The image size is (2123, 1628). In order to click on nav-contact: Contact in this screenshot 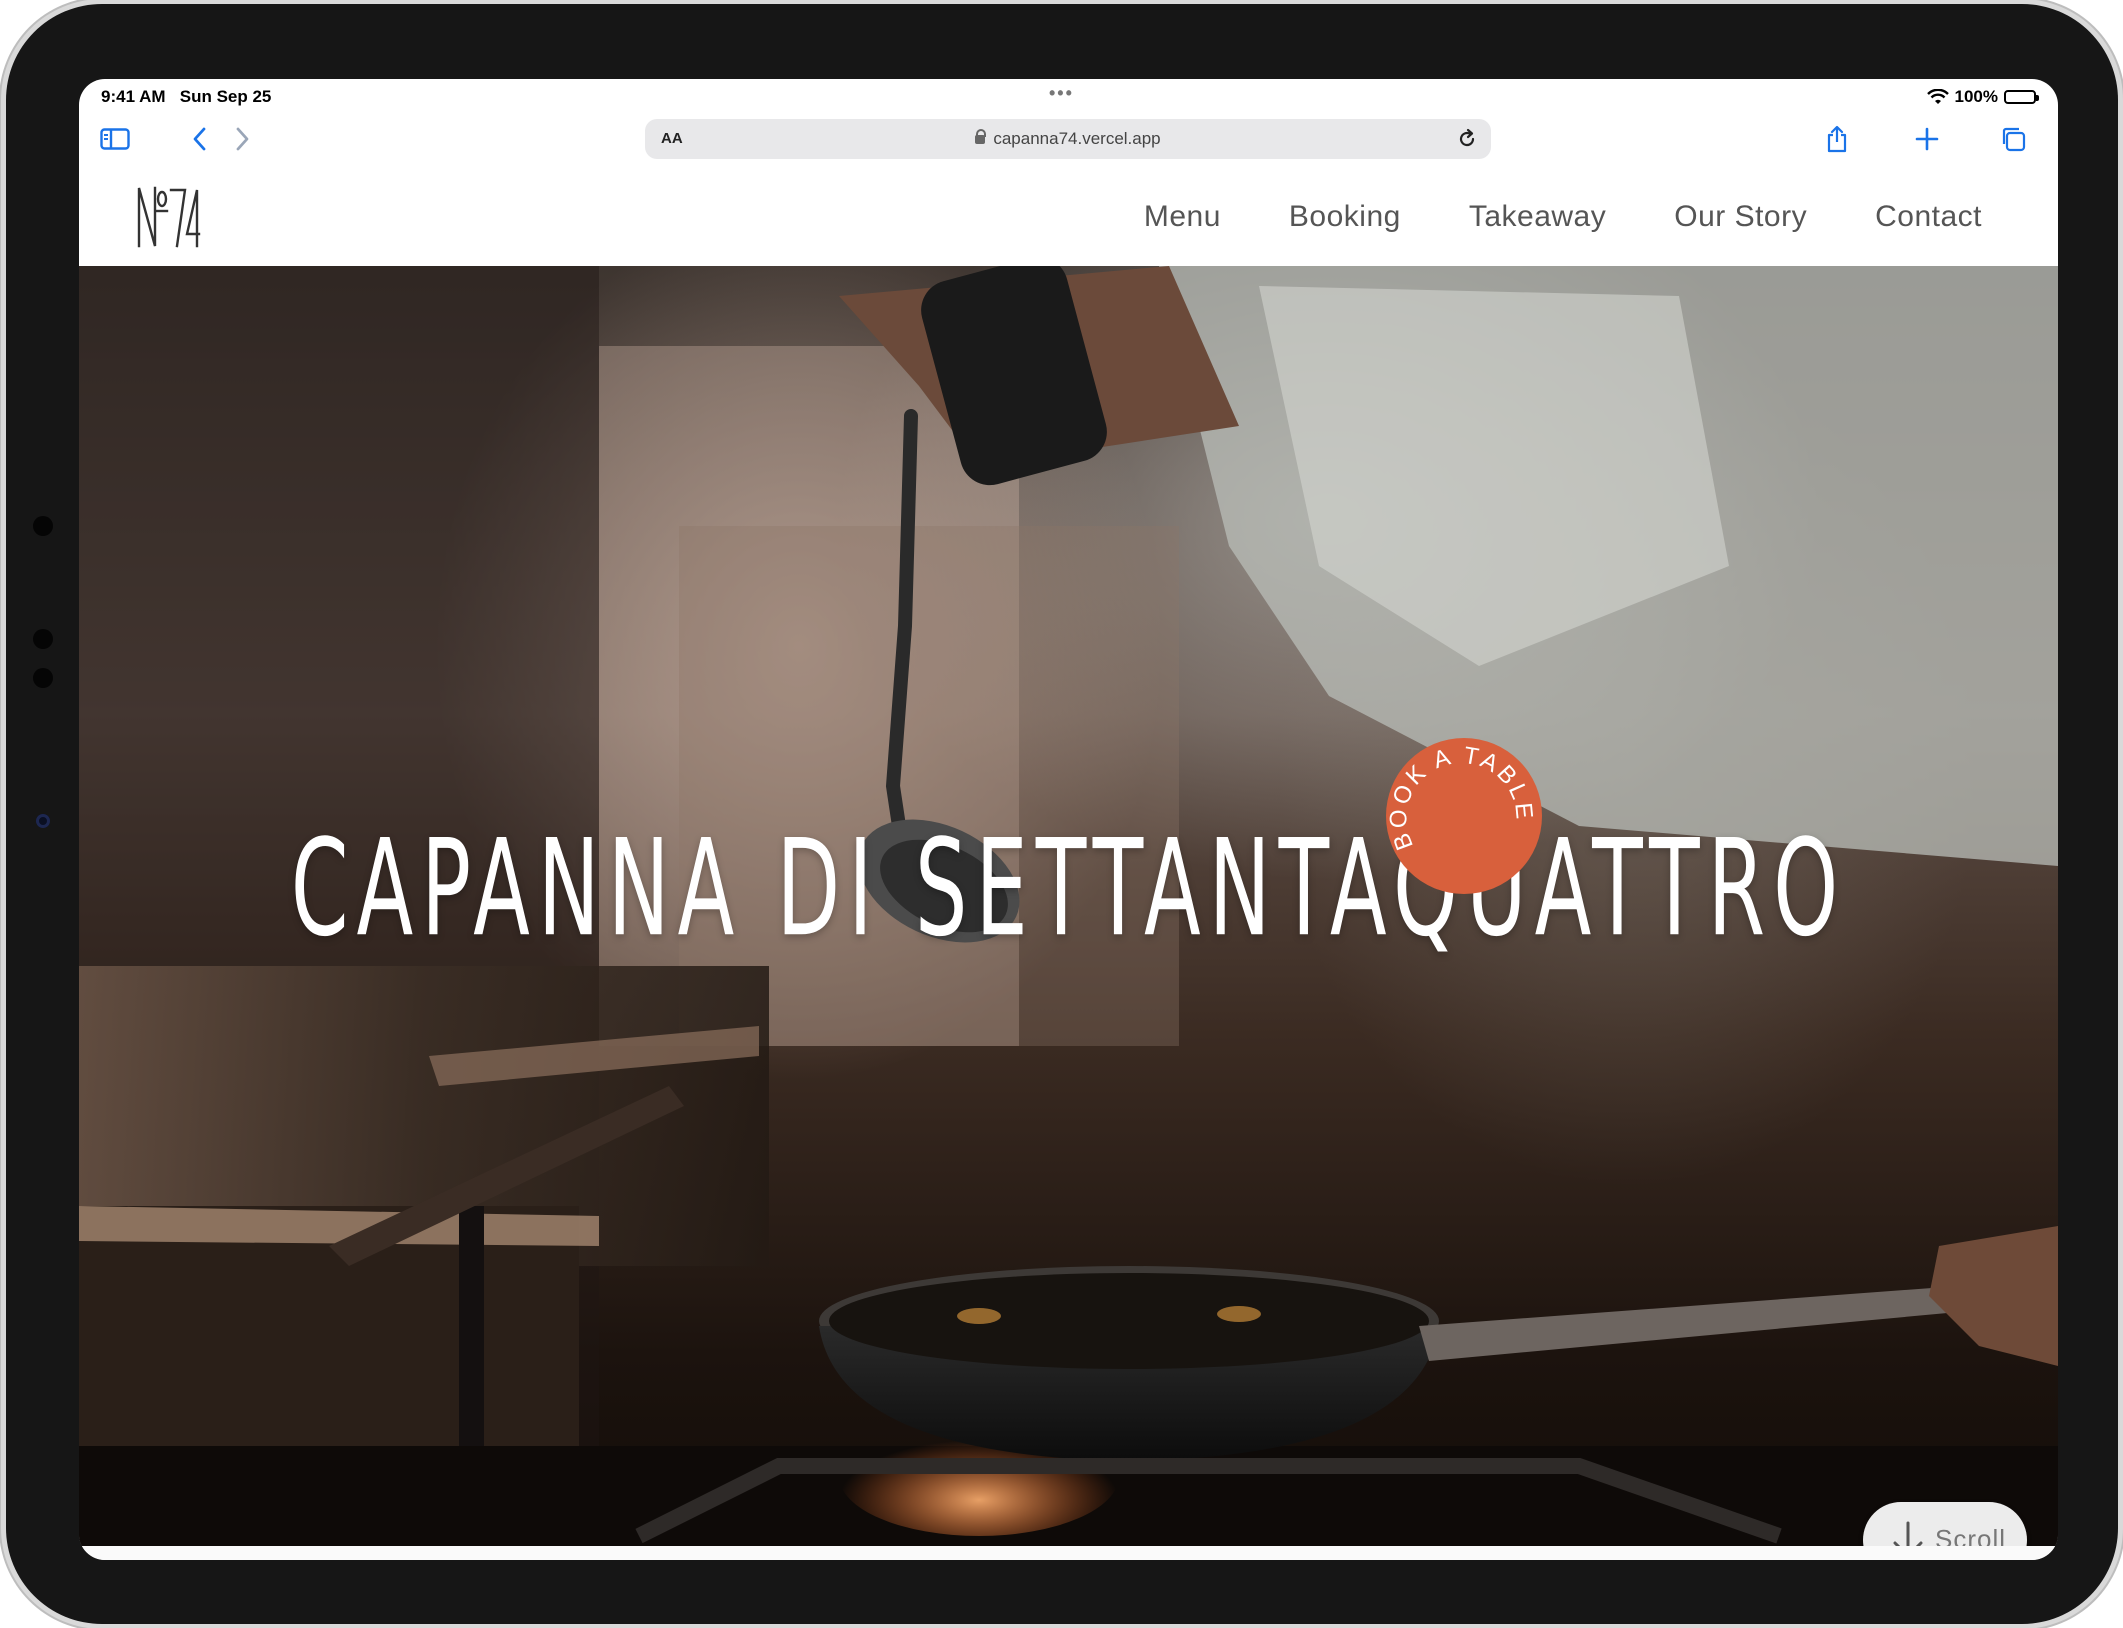, I will do `click(1928, 217)`.